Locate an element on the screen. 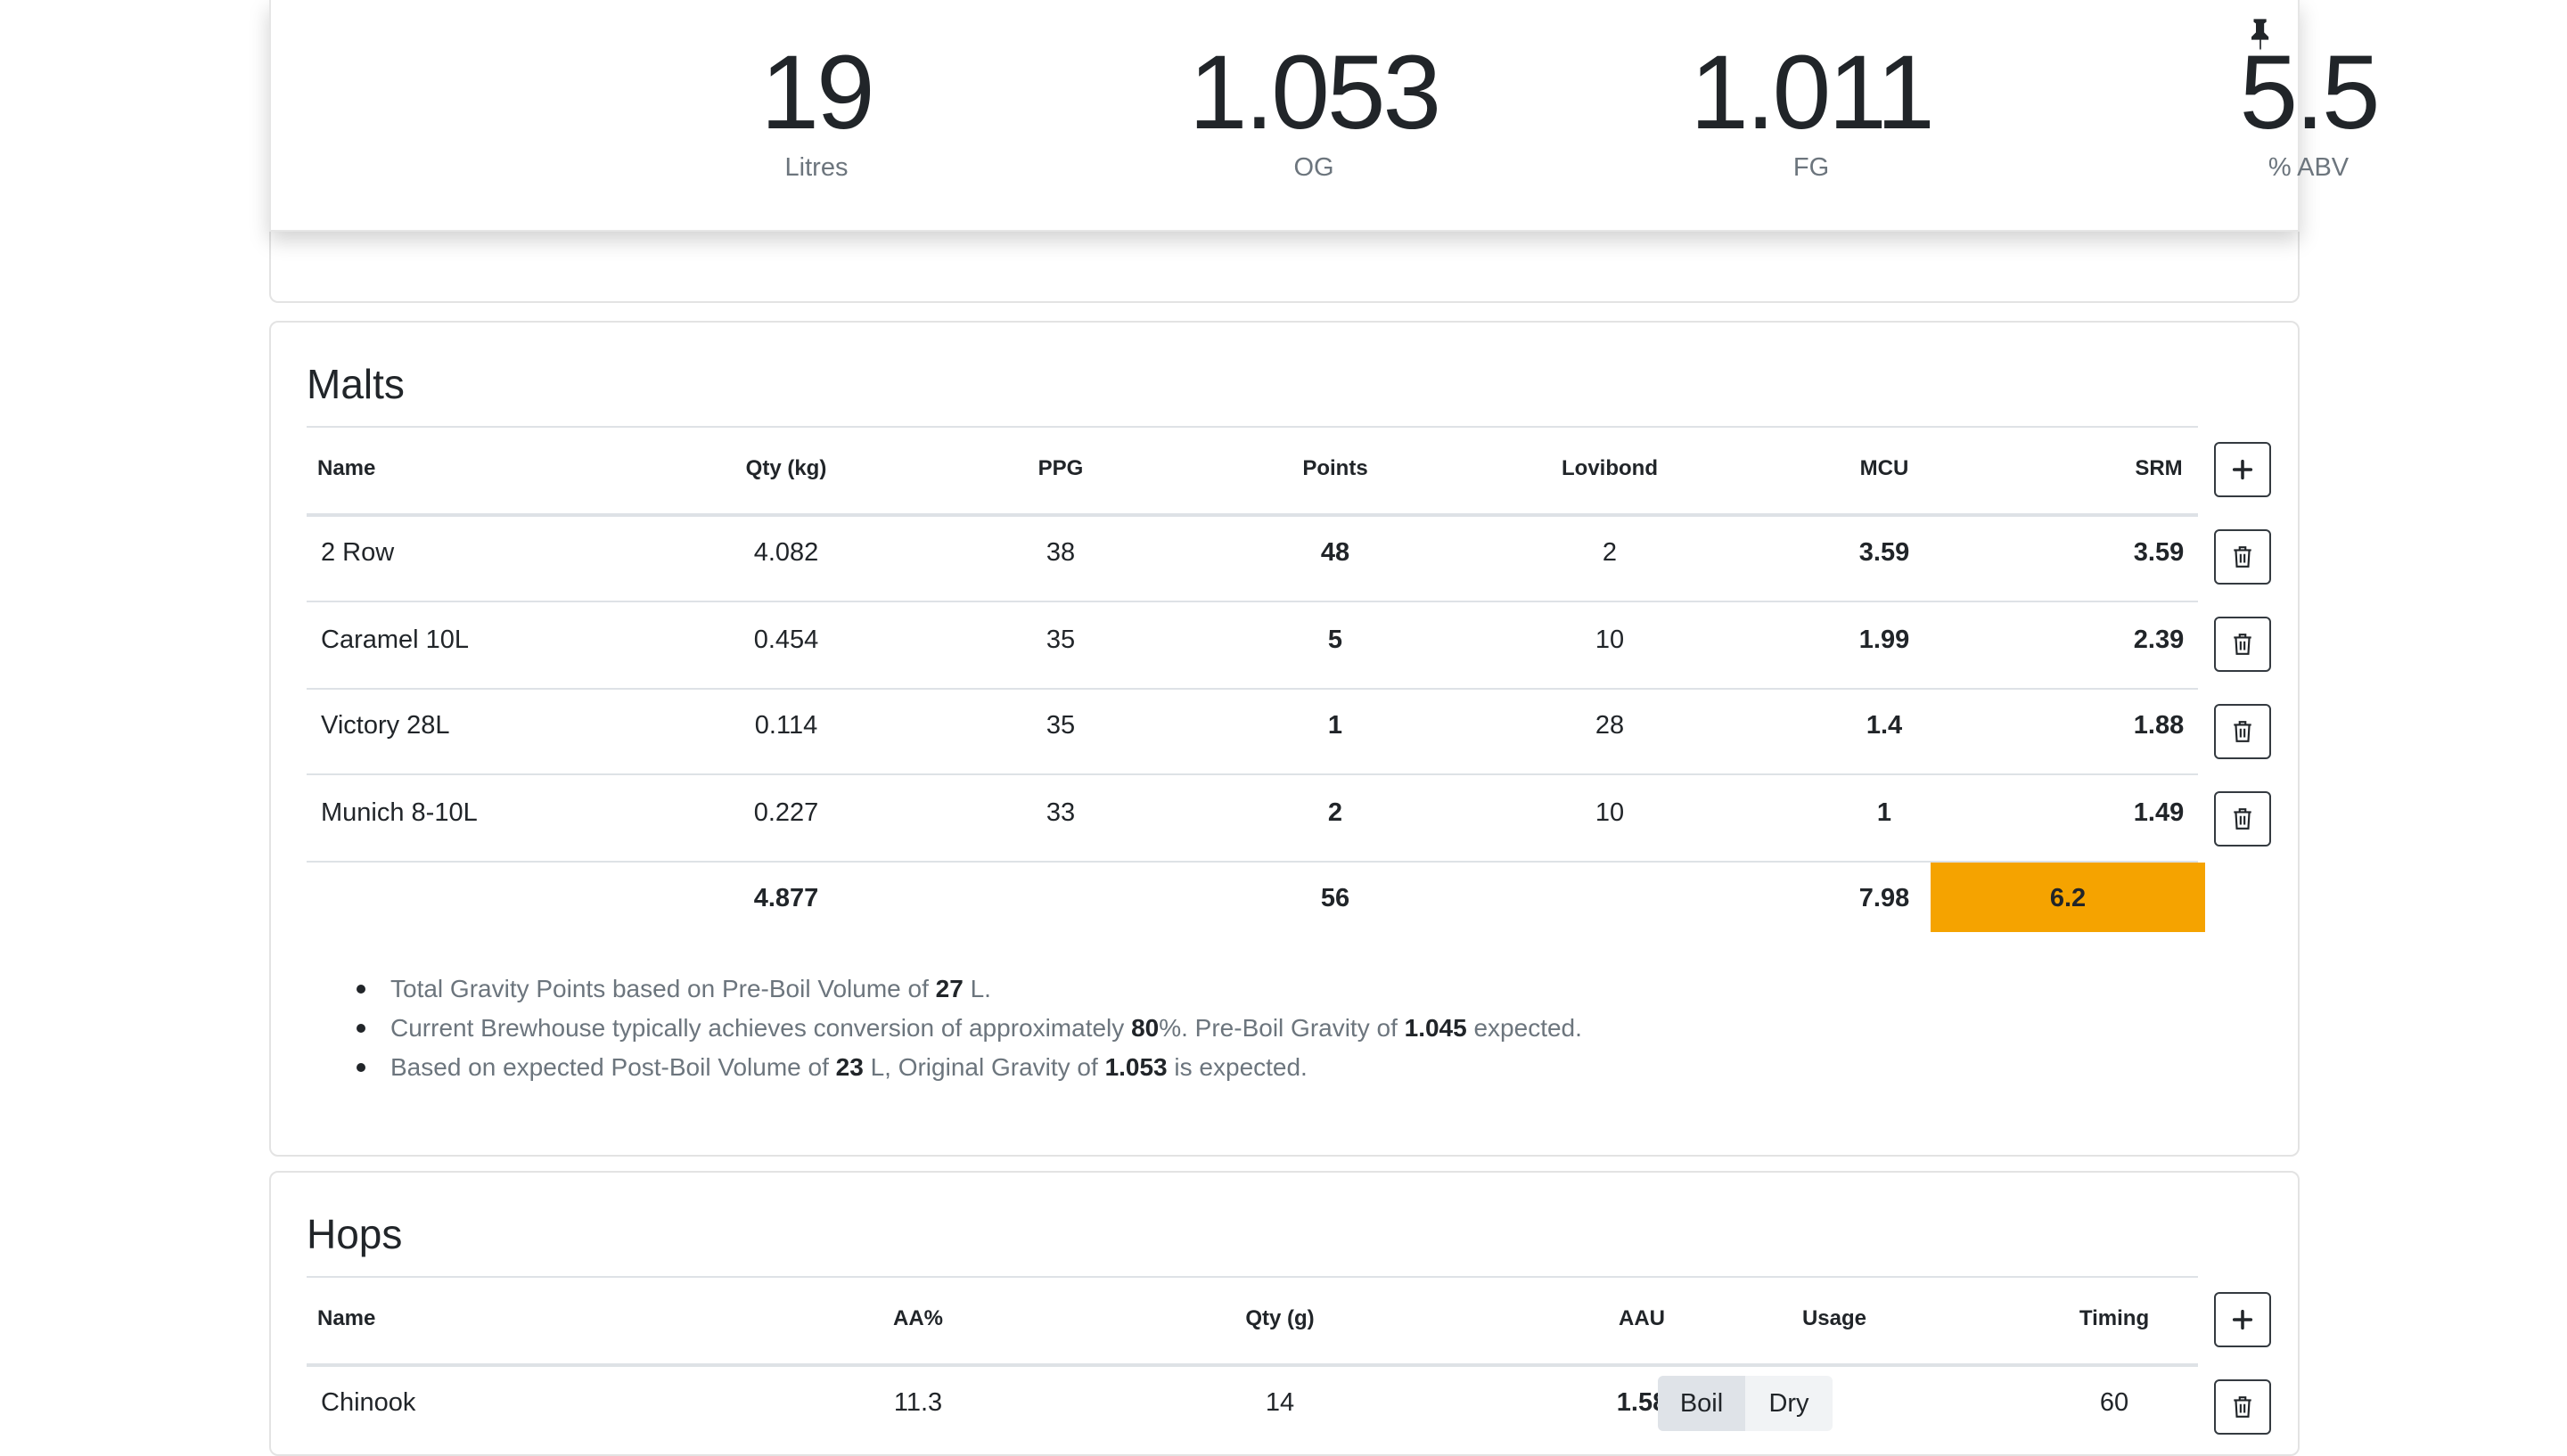 This screenshot has height=1456, width=2567. hops-col-aa: AA% is located at coordinates (917, 1318).